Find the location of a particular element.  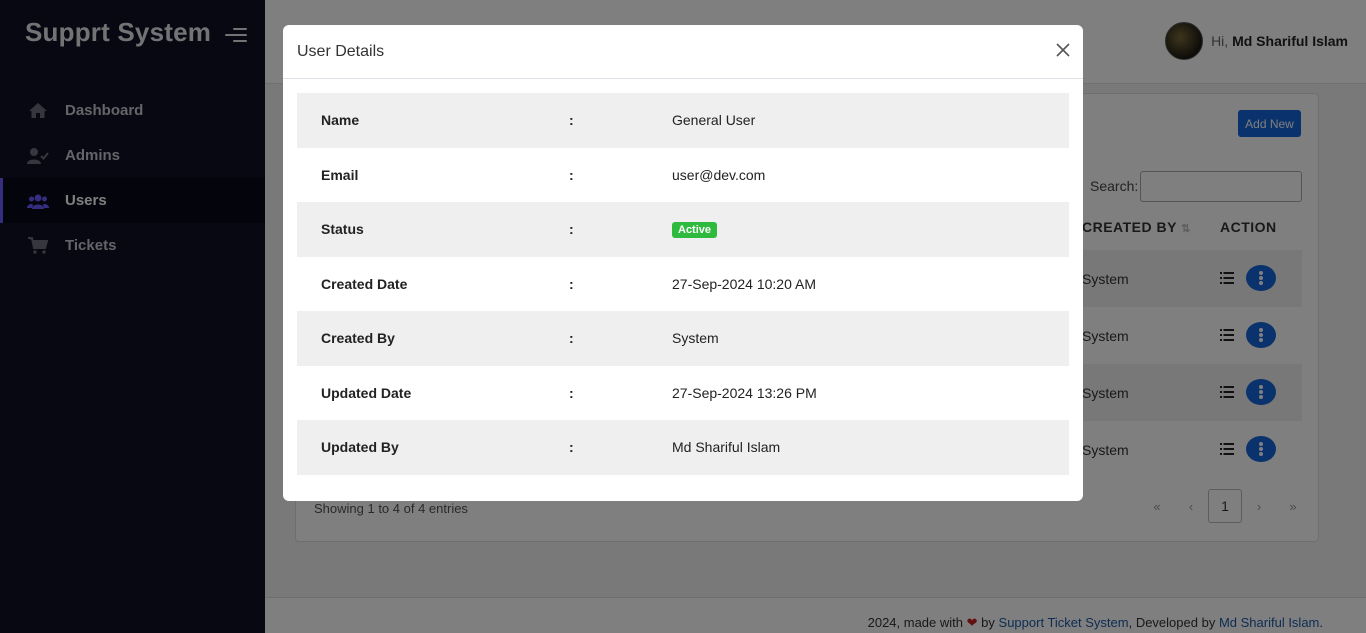

detail-value: System is located at coordinates (695, 338).